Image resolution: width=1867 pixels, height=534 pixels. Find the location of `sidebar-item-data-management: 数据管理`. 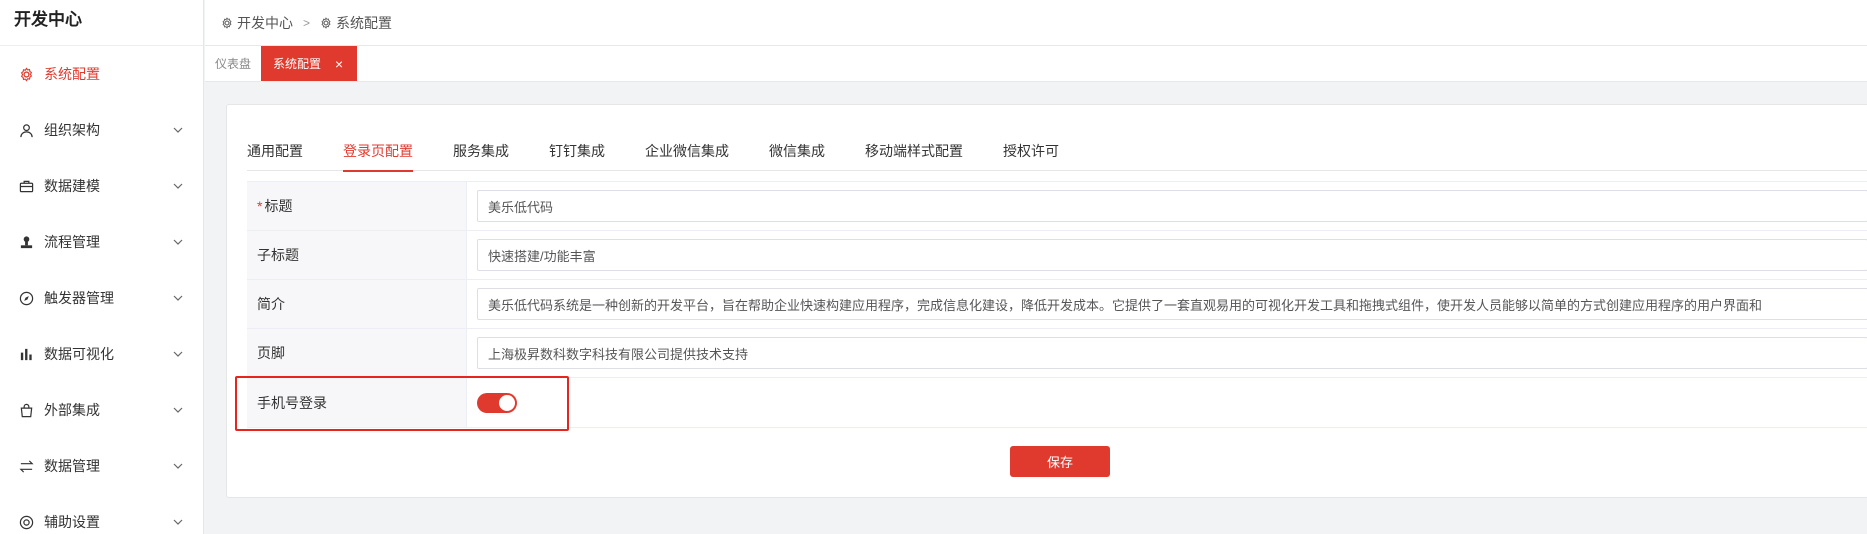

sidebar-item-data-management: 数据管理 is located at coordinates (101, 466).